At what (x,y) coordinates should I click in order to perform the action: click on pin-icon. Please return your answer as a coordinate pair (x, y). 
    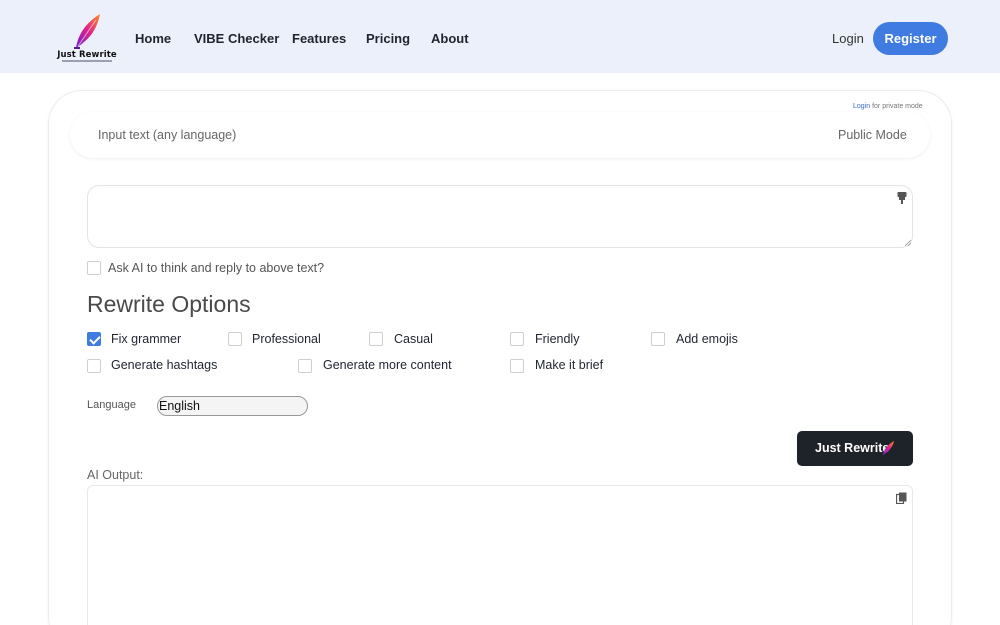
    Looking at the image, I should click on (902, 198).